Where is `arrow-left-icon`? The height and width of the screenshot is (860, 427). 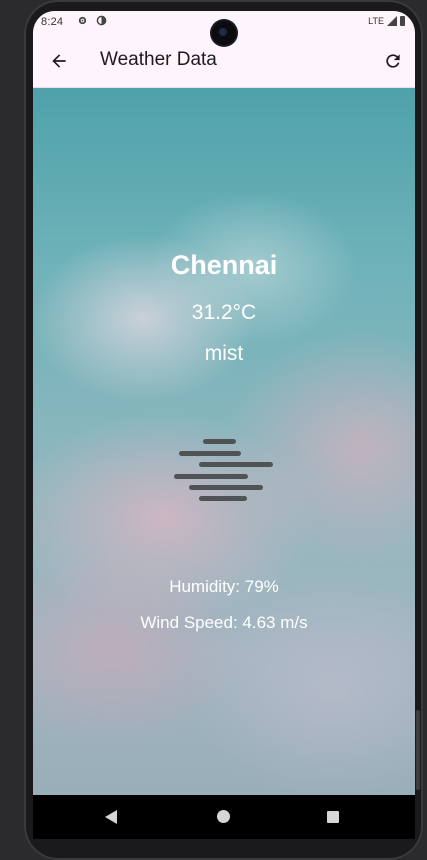 arrow-left-icon is located at coordinates (59, 61).